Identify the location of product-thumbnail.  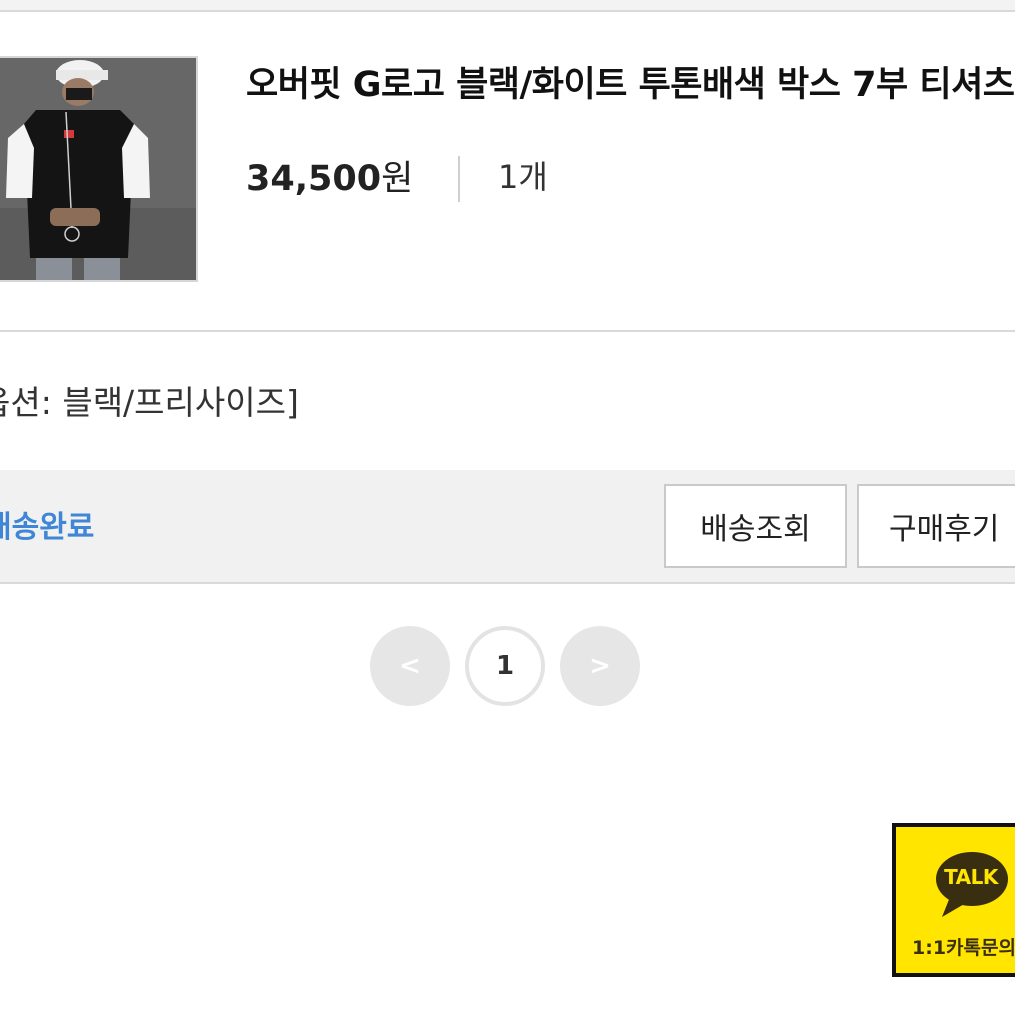
(99, 169).